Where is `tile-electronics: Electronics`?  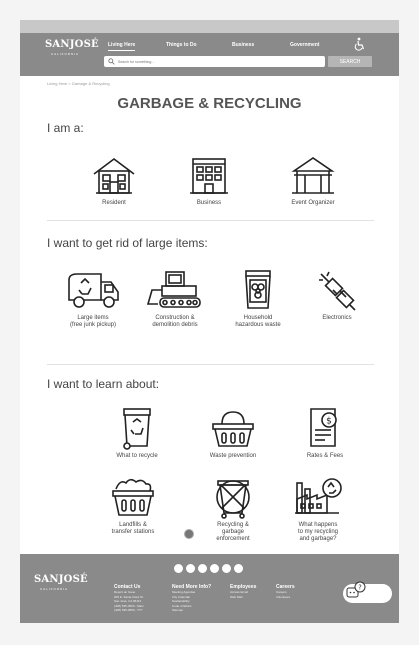 tile-electronics: Electronics is located at coordinates (337, 295).